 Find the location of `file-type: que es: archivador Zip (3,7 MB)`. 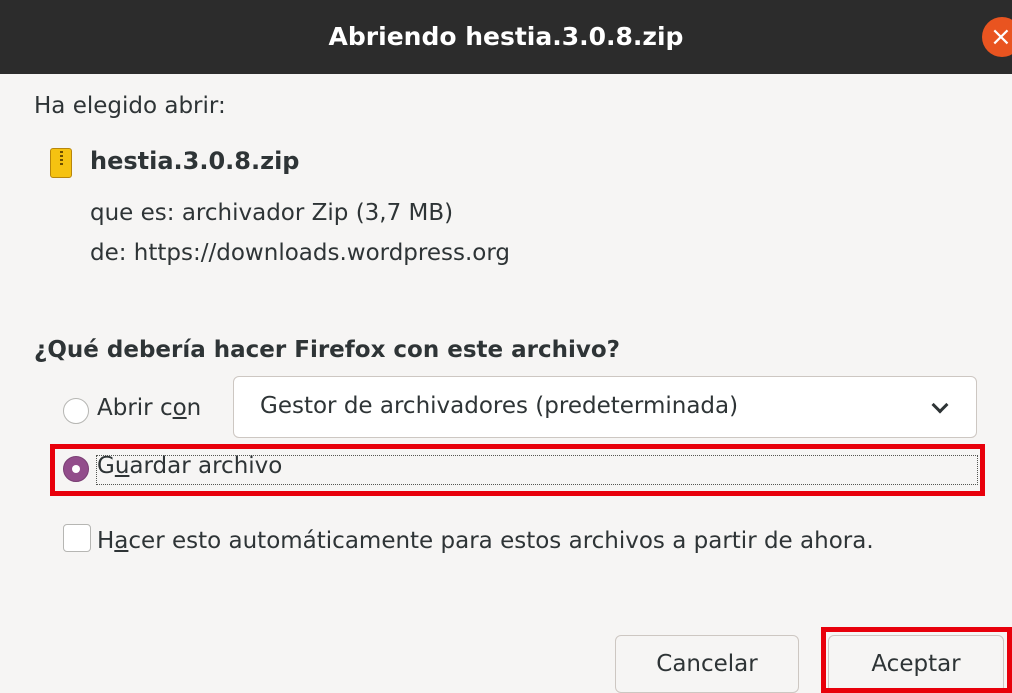

file-type: que es: archivador Zip (3,7 MB) is located at coordinates (272, 213).